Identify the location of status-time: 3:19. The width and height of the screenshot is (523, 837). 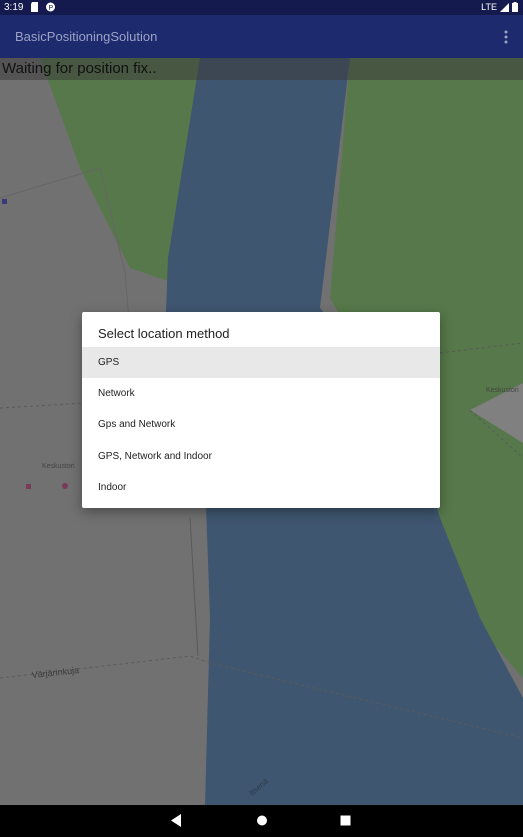
(14, 7).